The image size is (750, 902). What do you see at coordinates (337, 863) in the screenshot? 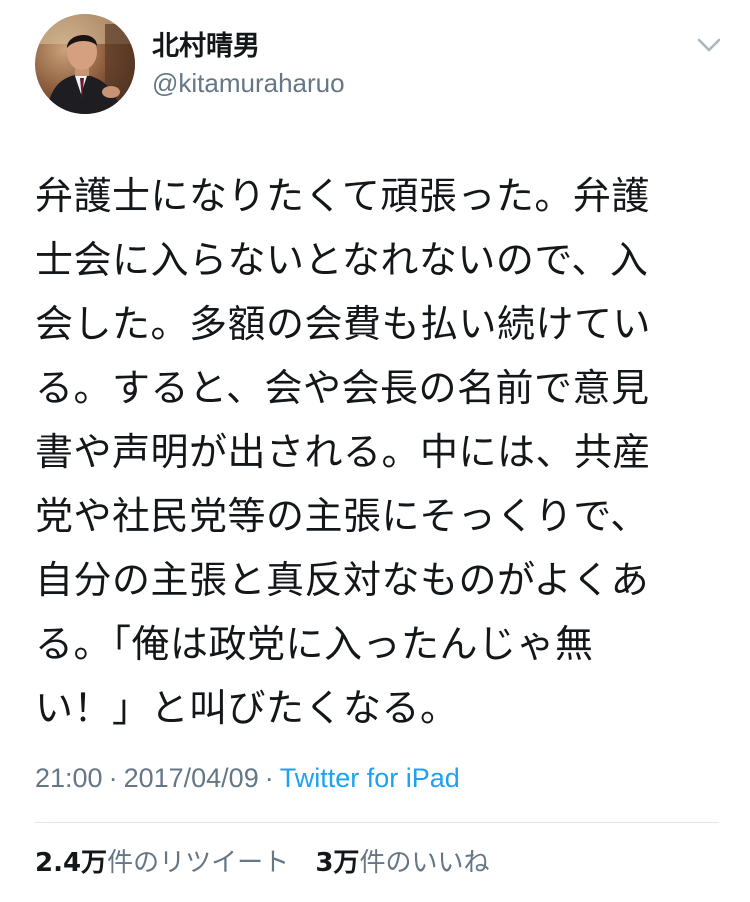
I see `likes-count: 3万` at bounding box center [337, 863].